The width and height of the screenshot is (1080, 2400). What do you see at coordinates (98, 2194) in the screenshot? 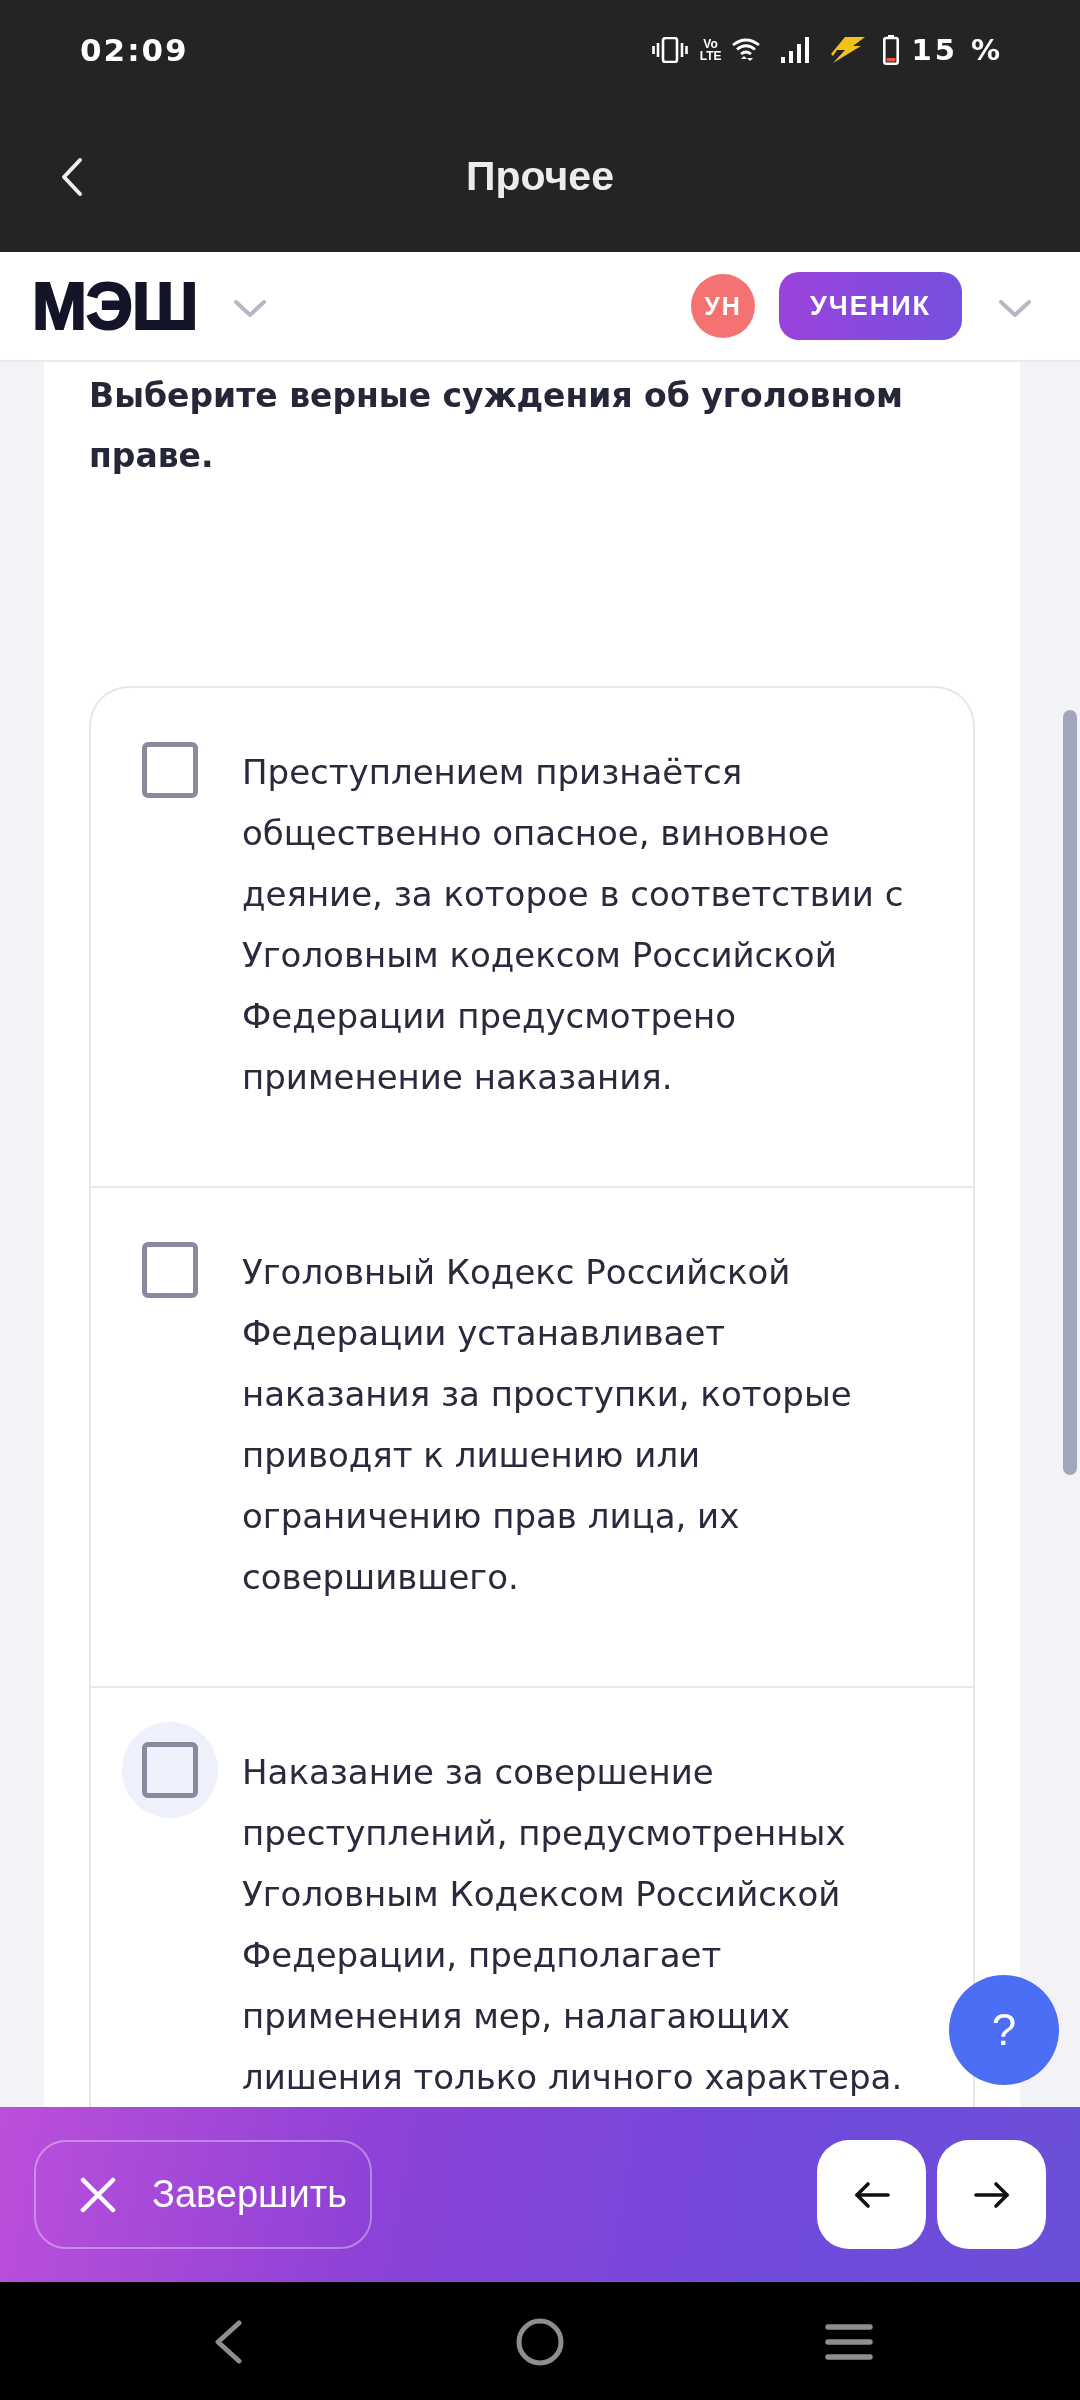
I see `close-icon` at bounding box center [98, 2194].